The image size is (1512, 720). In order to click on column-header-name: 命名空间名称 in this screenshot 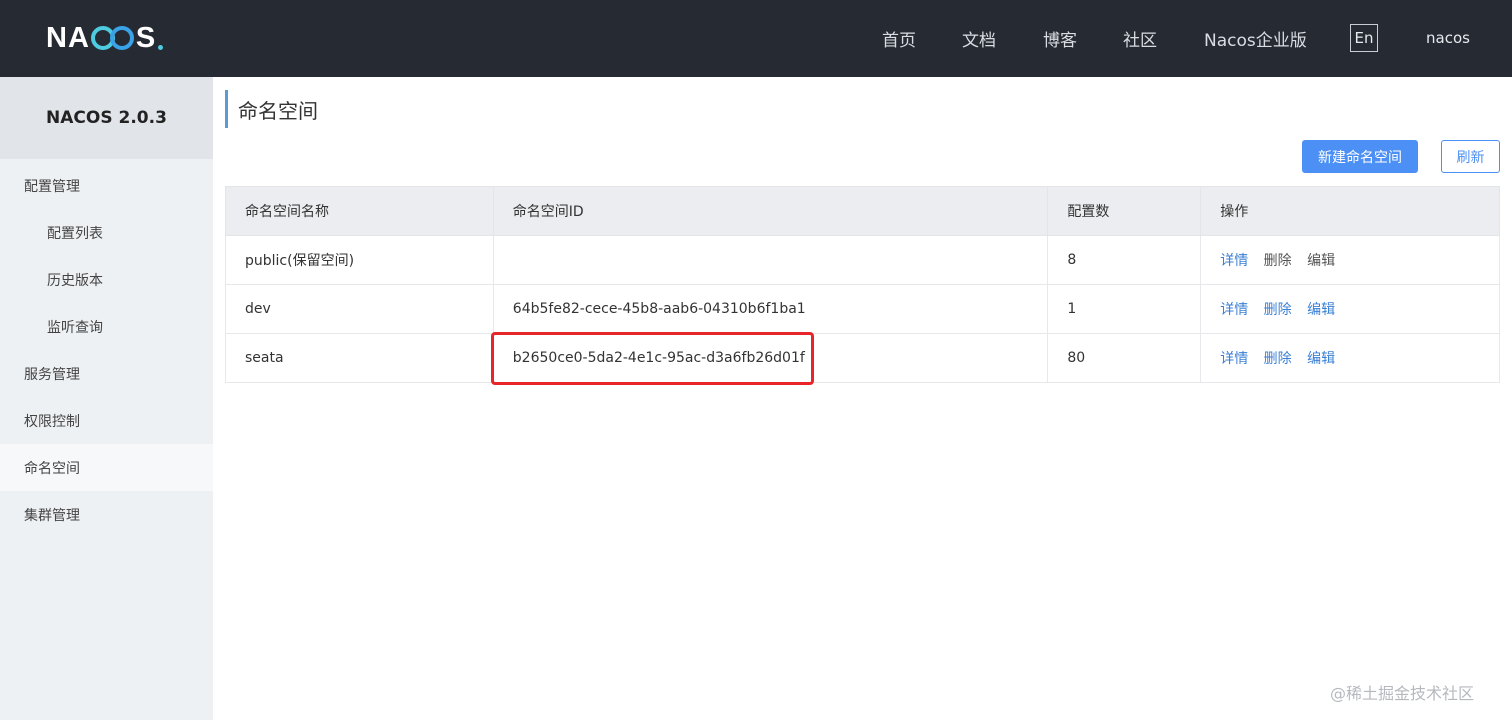, I will do `click(359, 211)`.